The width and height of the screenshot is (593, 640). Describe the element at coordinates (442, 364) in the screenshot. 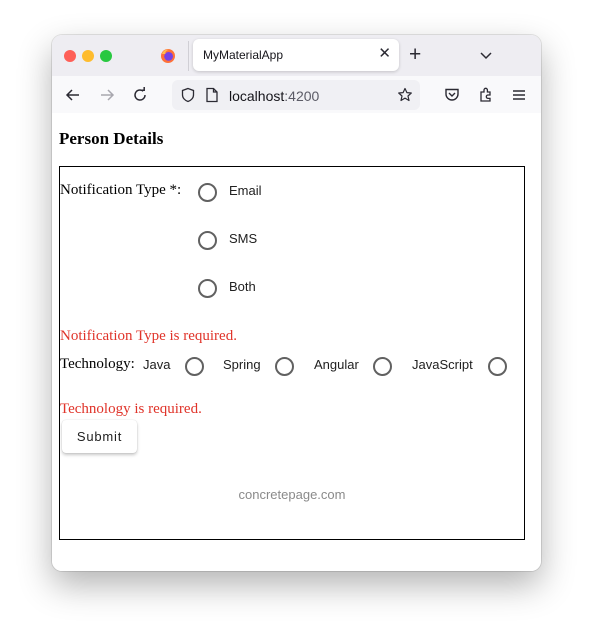

I see `radio-javascript-label: JavaScript` at that location.